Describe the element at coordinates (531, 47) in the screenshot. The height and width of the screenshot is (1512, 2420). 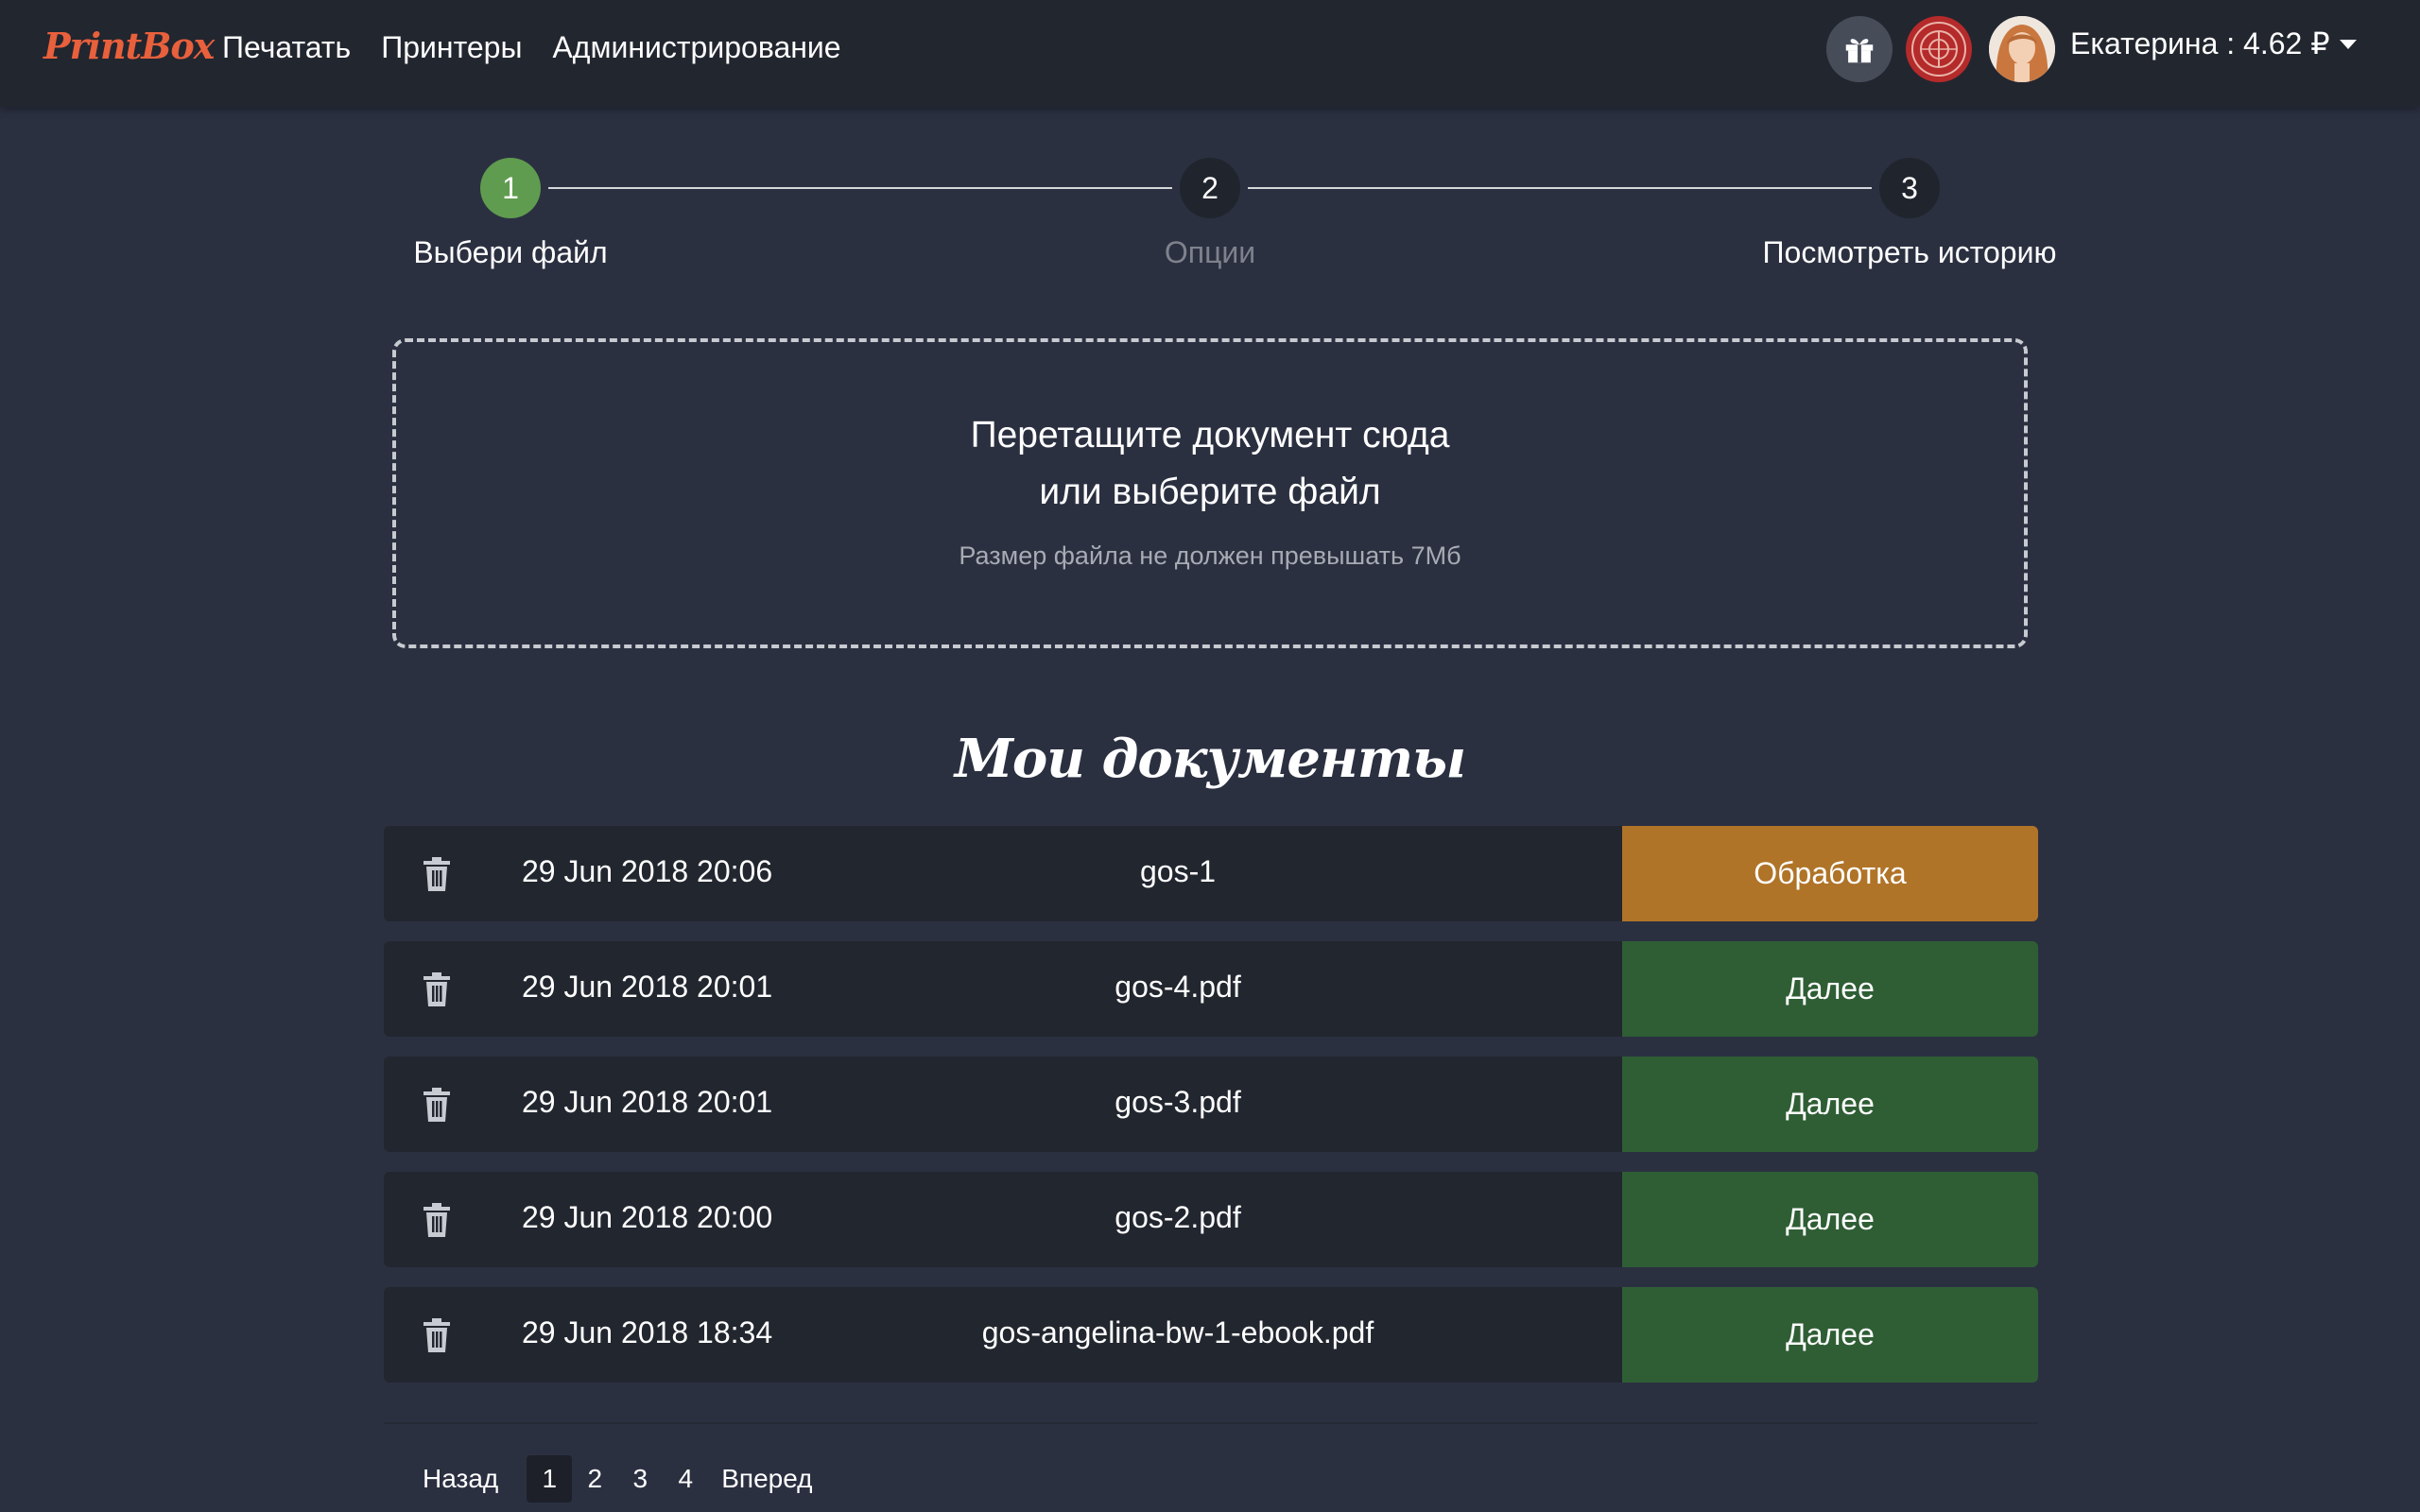
I see `main-nav: Печатать Принтеры Администрирование` at that location.